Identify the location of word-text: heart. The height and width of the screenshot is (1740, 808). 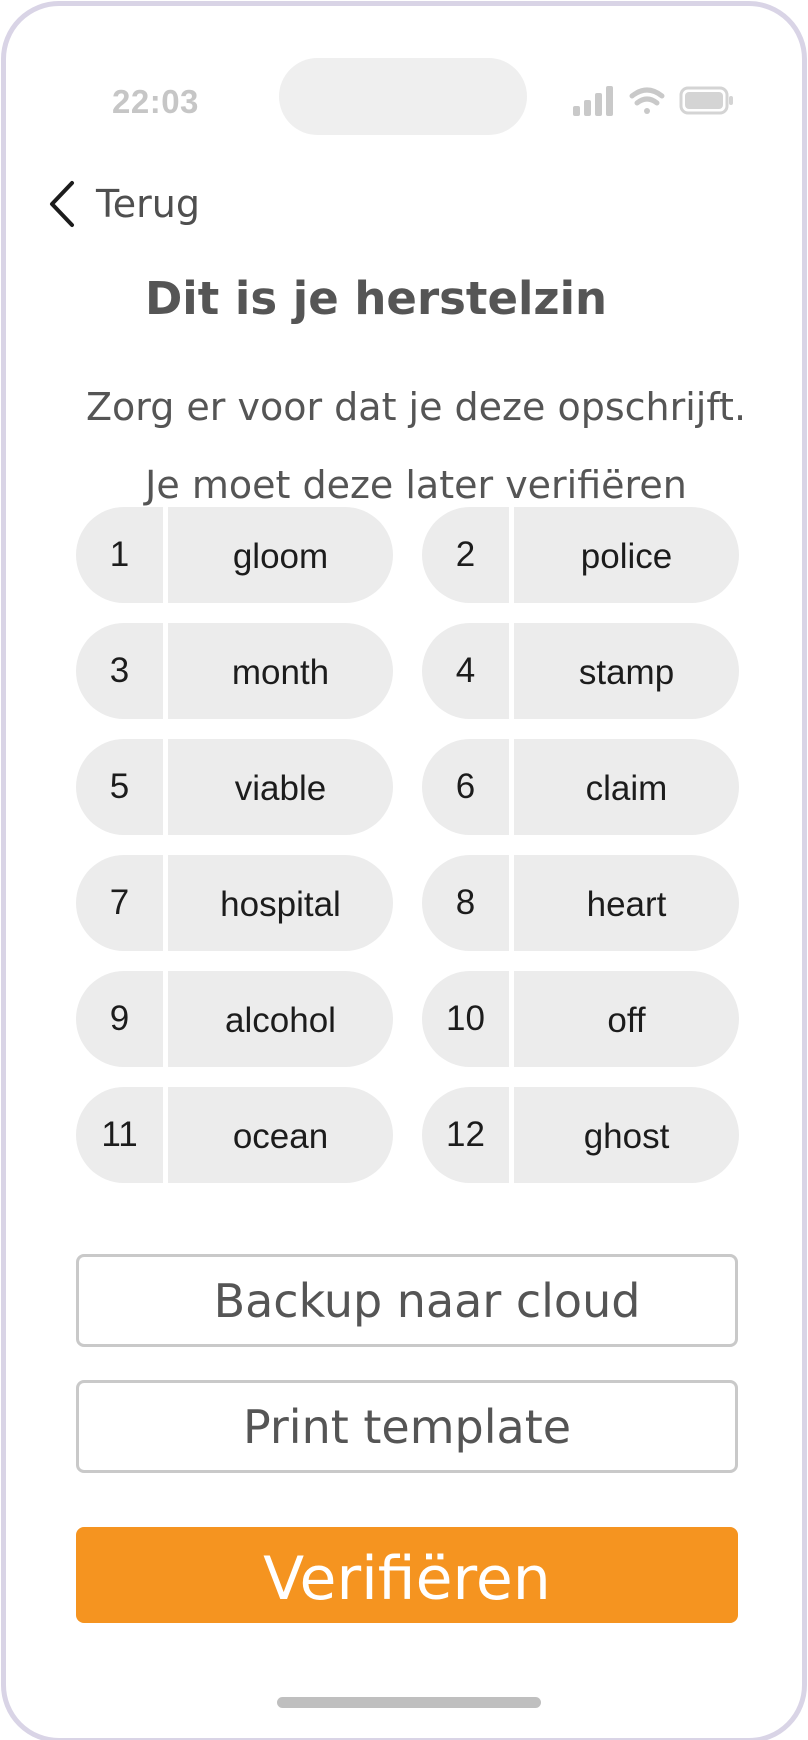
(626, 904).